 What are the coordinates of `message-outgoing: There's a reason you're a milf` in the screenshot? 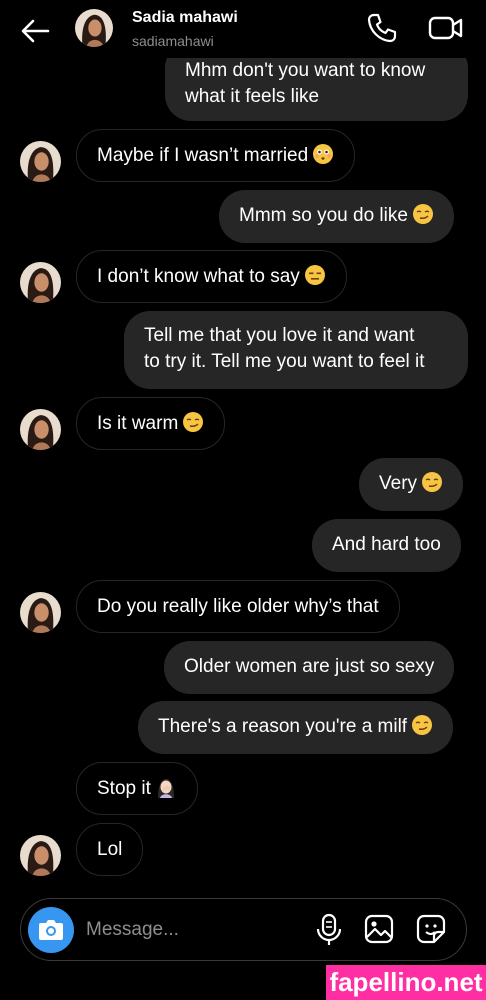 It's located at (296, 727).